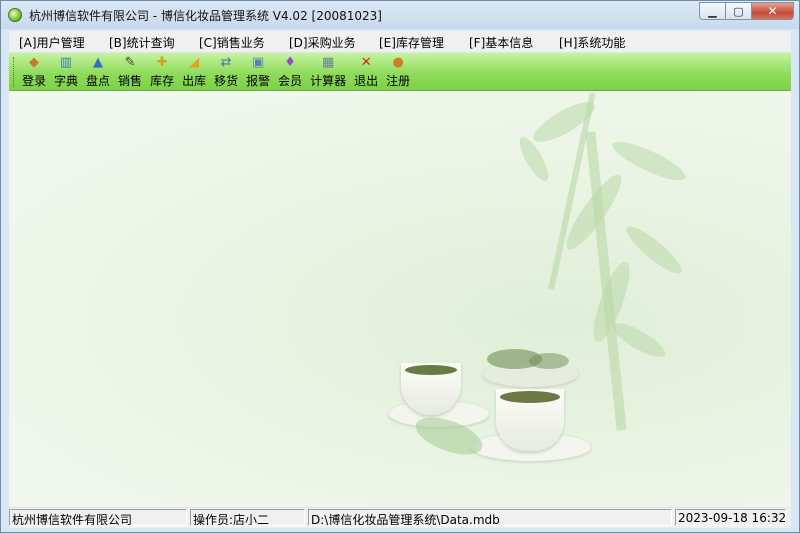 Image resolution: width=800 pixels, height=533 pixels. Describe the element at coordinates (431, 370) in the screenshot. I see `tea-surface-left` at that location.